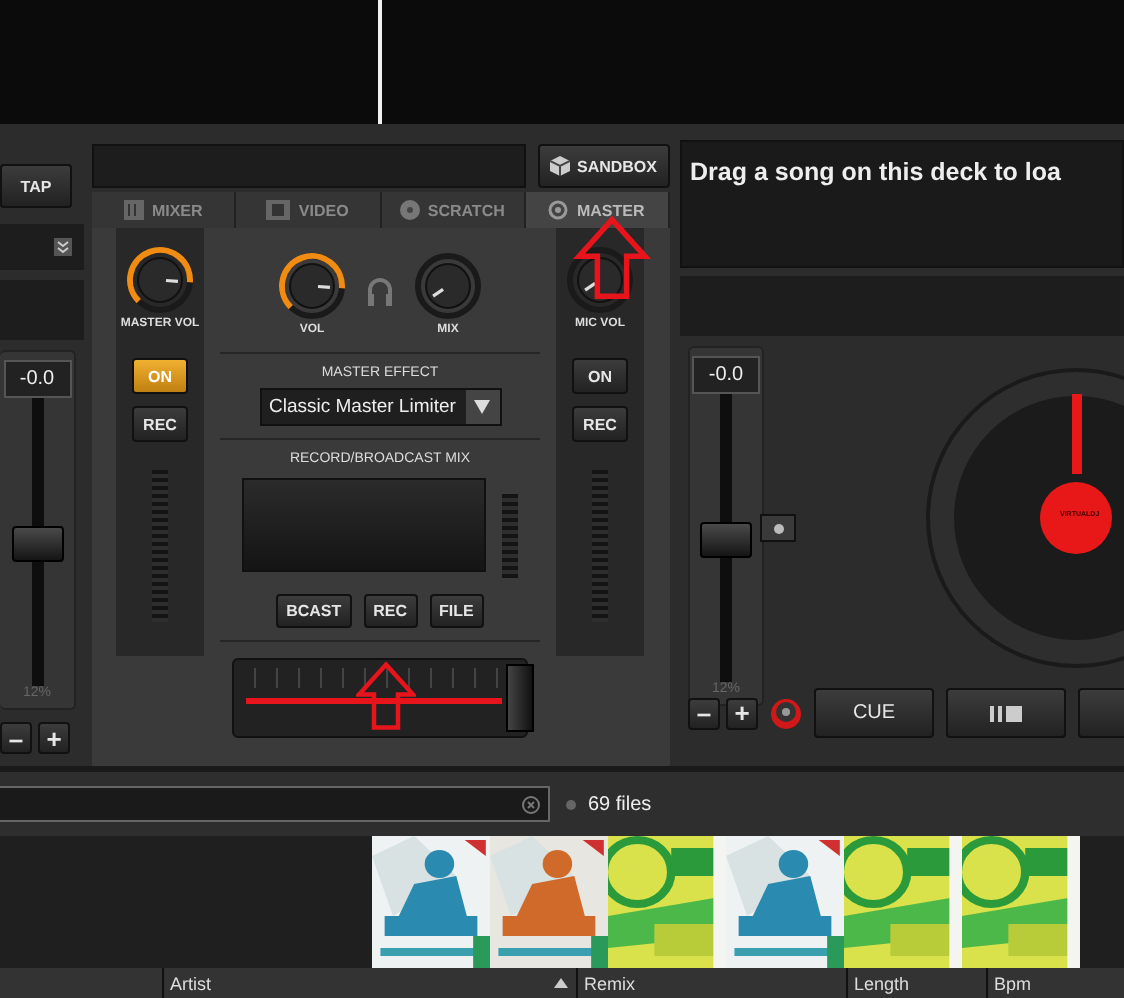 Image resolution: width=1124 pixels, height=998 pixels. What do you see at coordinates (278, 210) in the screenshot?
I see `film-icon` at bounding box center [278, 210].